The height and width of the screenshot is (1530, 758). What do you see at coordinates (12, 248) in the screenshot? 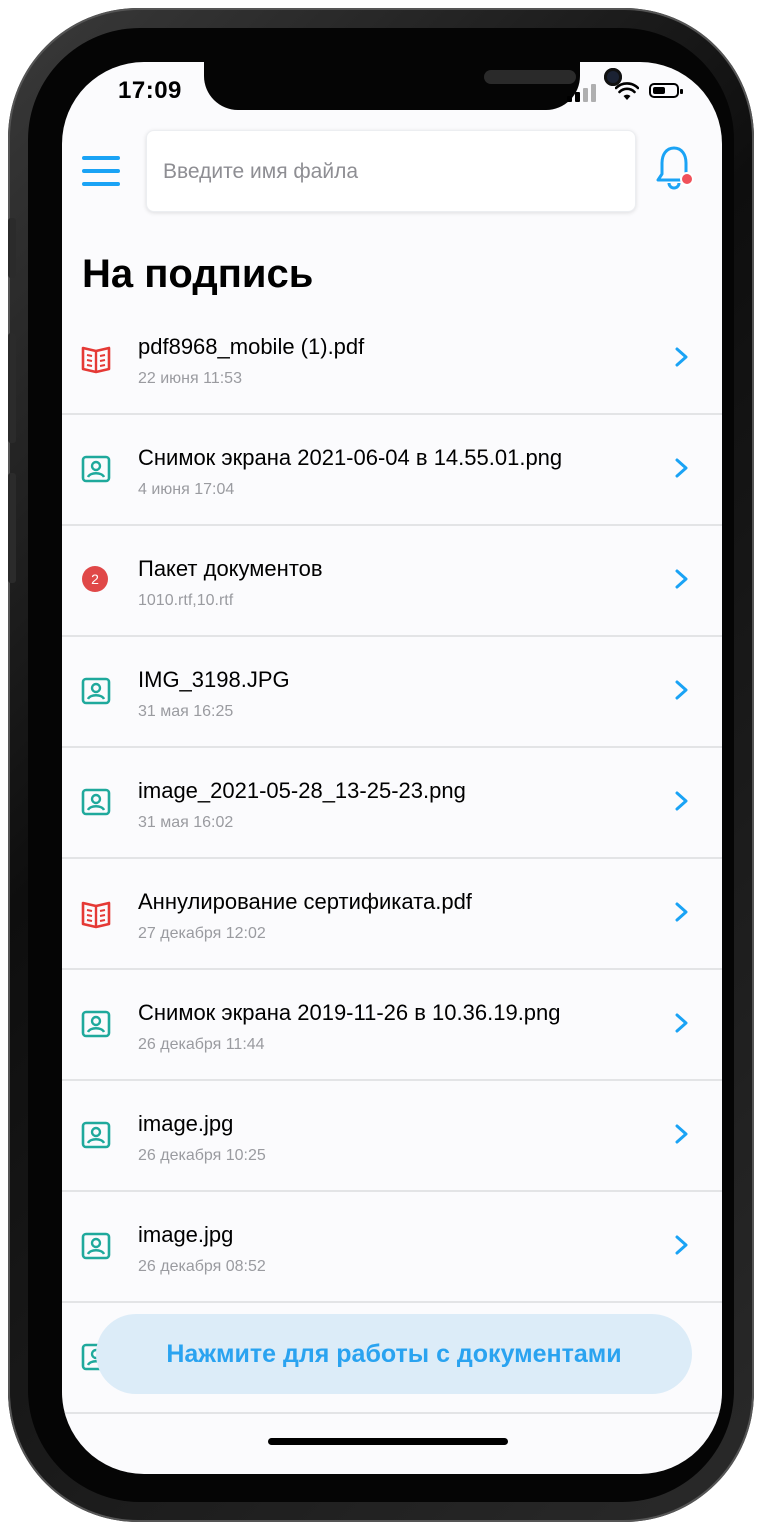
I see `mute-switch` at bounding box center [12, 248].